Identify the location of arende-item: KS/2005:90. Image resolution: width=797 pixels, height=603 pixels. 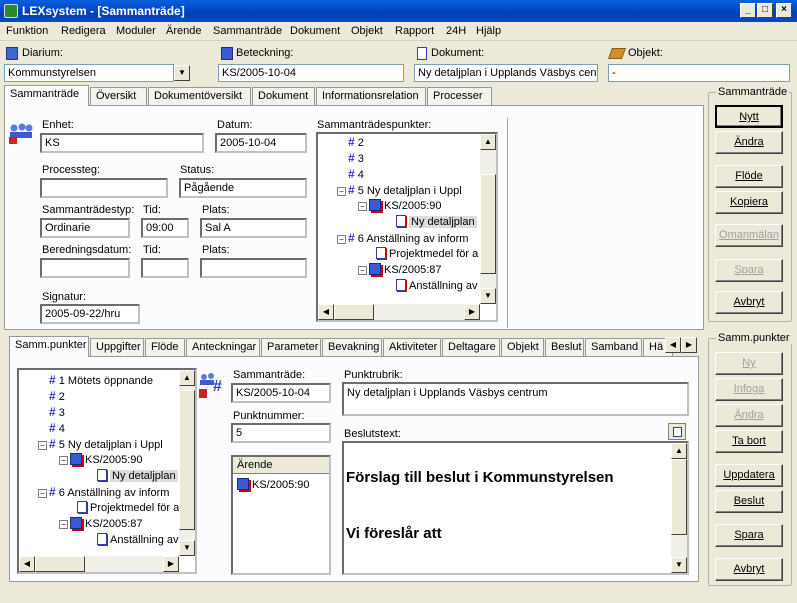
(273, 485).